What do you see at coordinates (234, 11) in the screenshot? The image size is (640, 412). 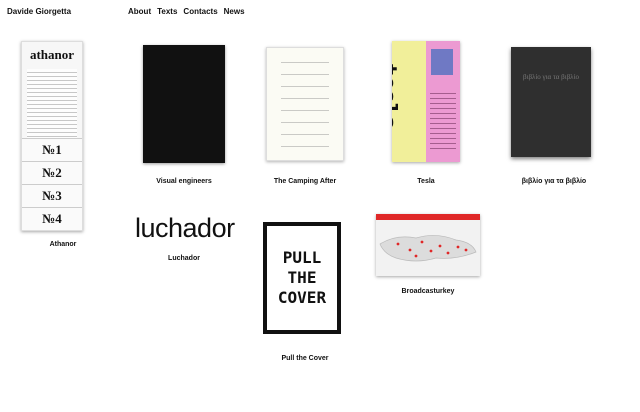 I see `nav-news: News` at bounding box center [234, 11].